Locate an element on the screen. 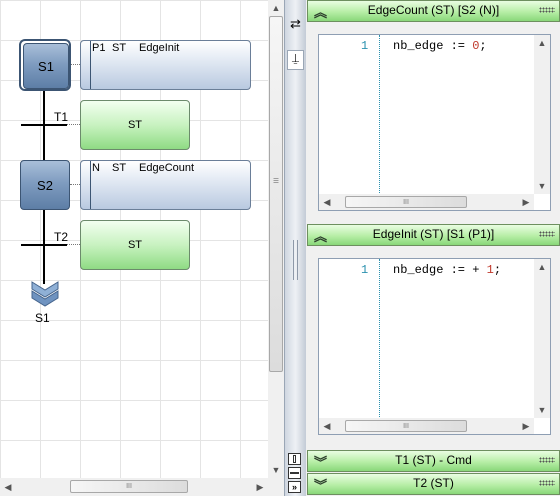 This screenshot has height=496, width=560. pin-icon: ⍊ is located at coordinates (295, 58).